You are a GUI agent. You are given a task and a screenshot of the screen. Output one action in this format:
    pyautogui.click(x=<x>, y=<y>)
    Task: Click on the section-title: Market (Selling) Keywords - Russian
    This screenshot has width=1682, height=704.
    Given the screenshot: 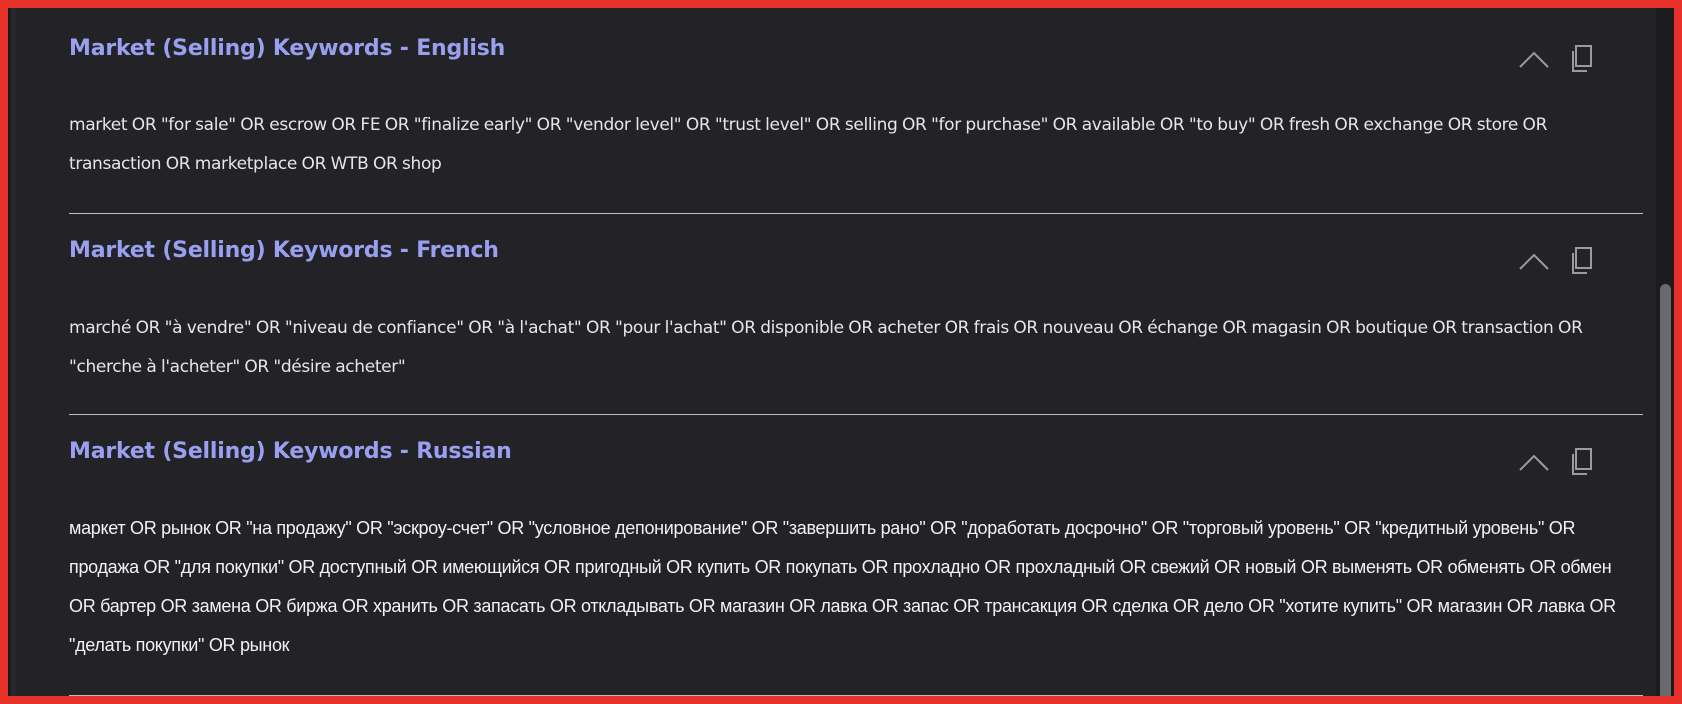 What is the action you would take?
    pyautogui.click(x=290, y=451)
    